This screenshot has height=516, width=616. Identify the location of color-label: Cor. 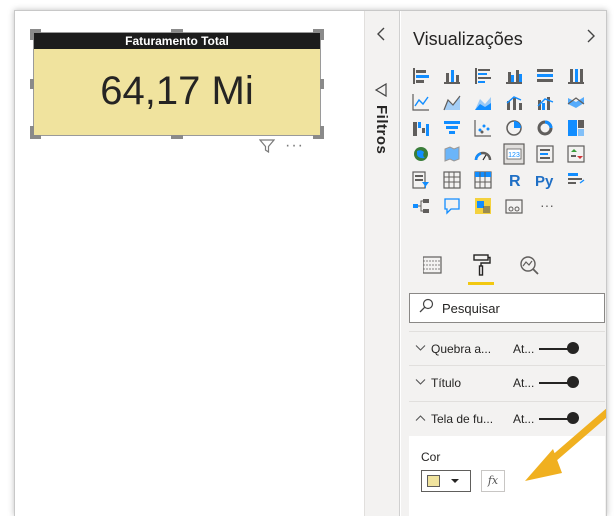
(431, 457).